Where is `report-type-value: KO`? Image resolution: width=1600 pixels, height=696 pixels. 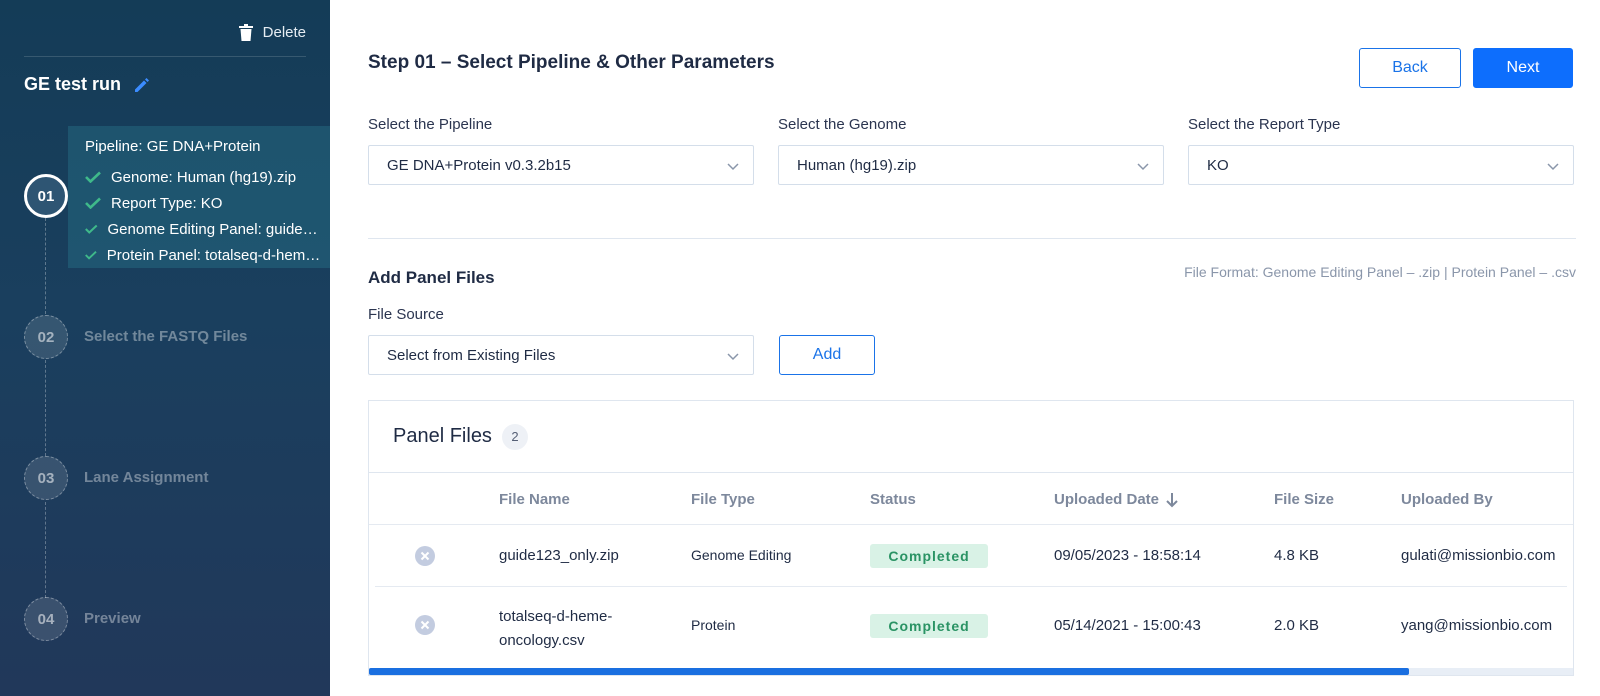
report-type-value: KO is located at coordinates (1218, 165).